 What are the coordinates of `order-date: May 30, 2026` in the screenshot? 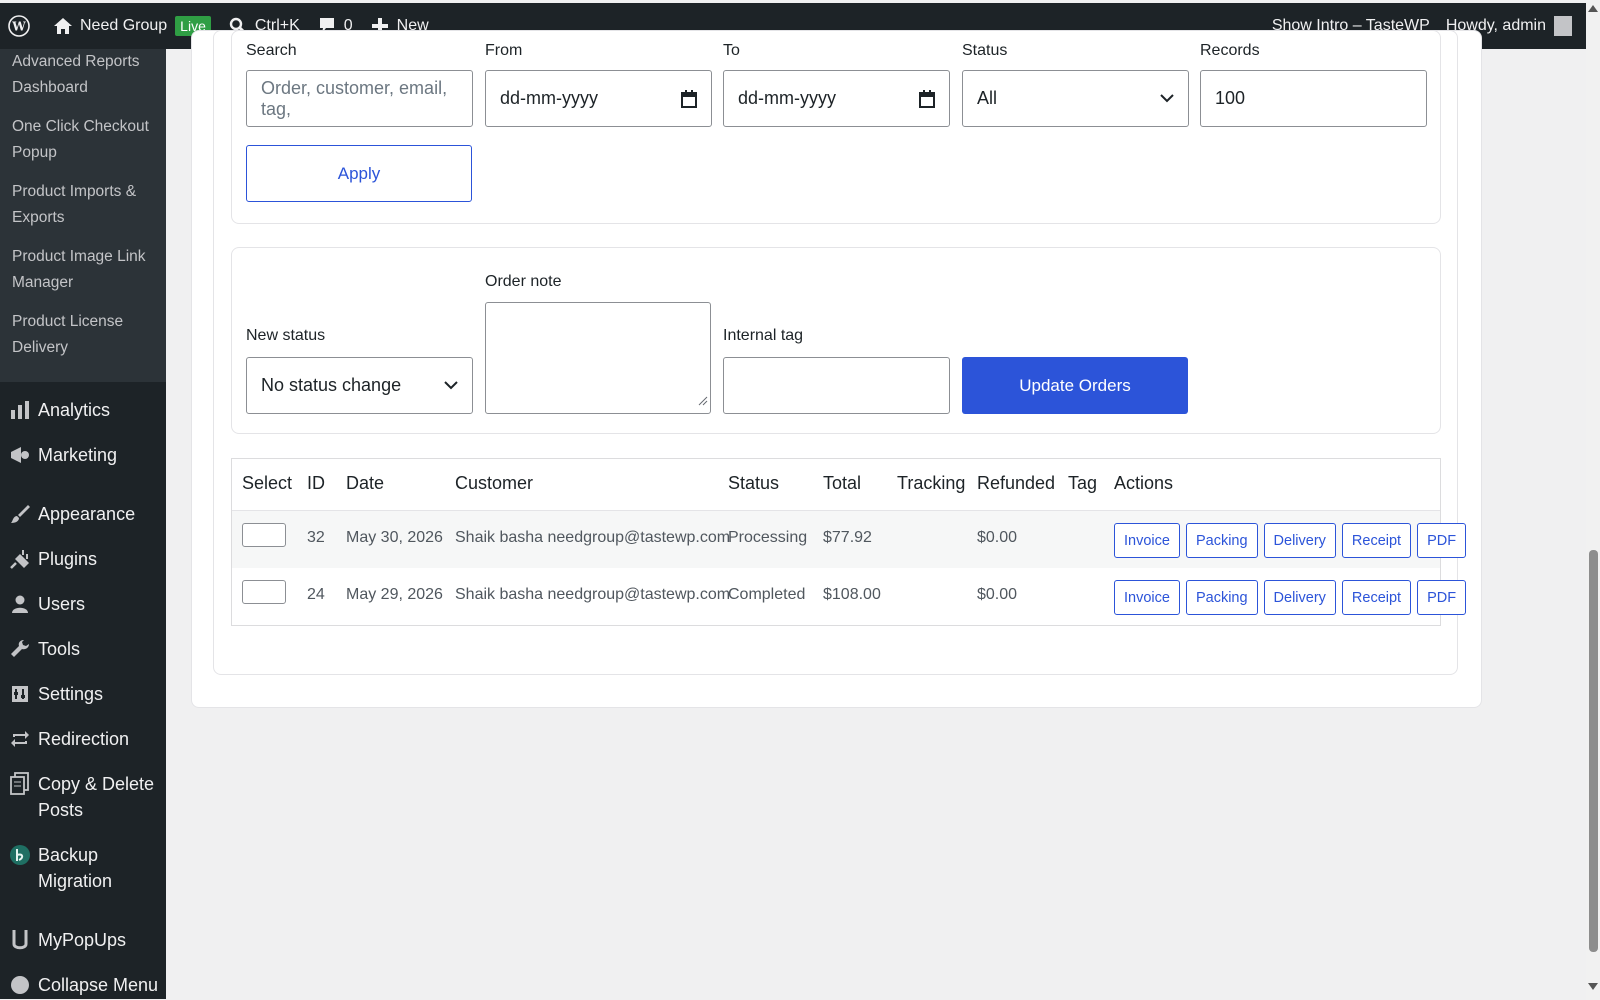 It's located at (394, 537).